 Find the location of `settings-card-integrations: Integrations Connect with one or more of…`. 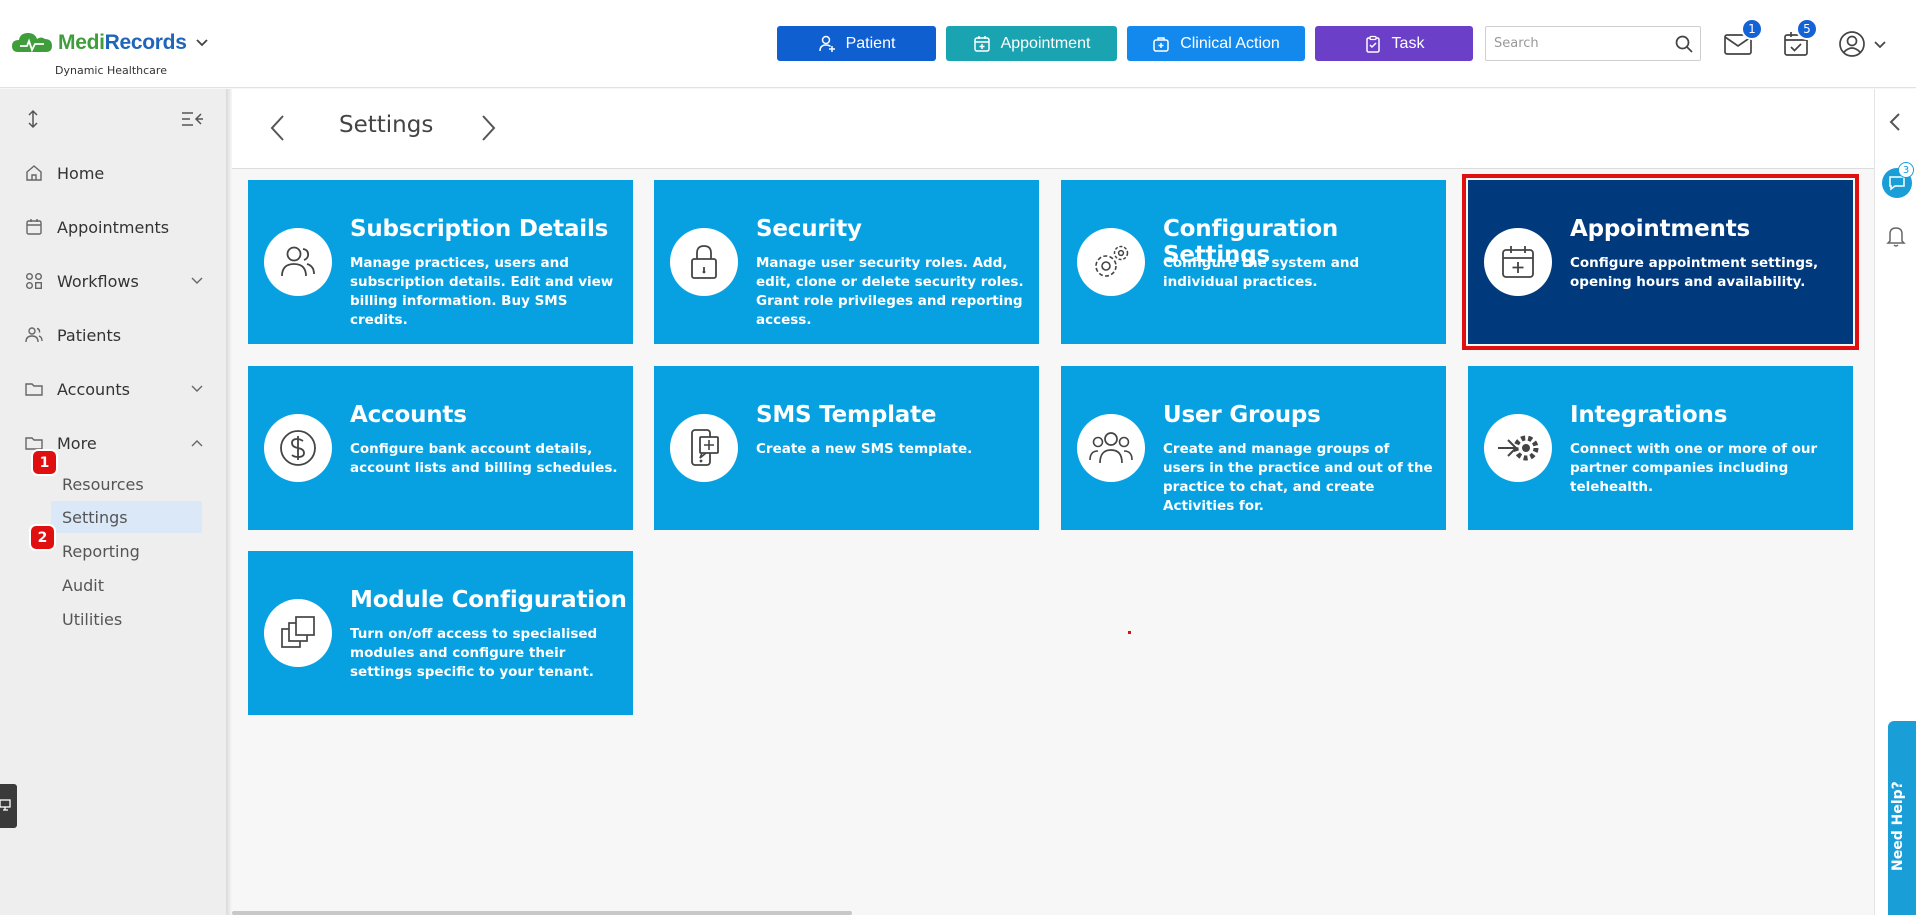

settings-card-integrations: Integrations Connect with one or more of… is located at coordinates (1660, 448).